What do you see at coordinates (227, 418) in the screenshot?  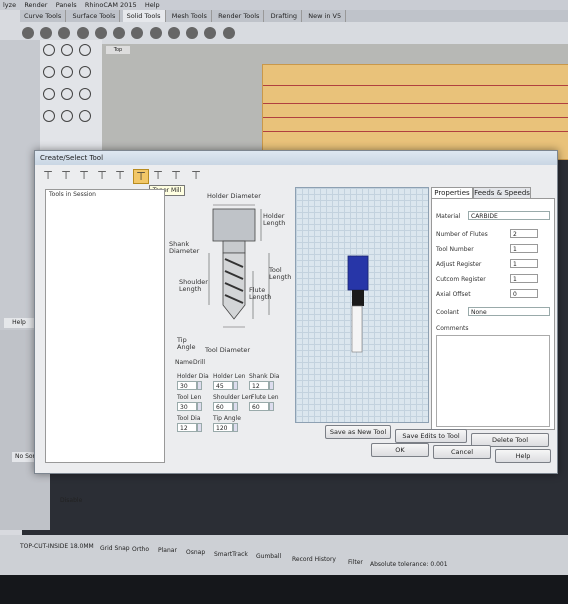 I see `tip-angle-field-label: Tip Angle` at bounding box center [227, 418].